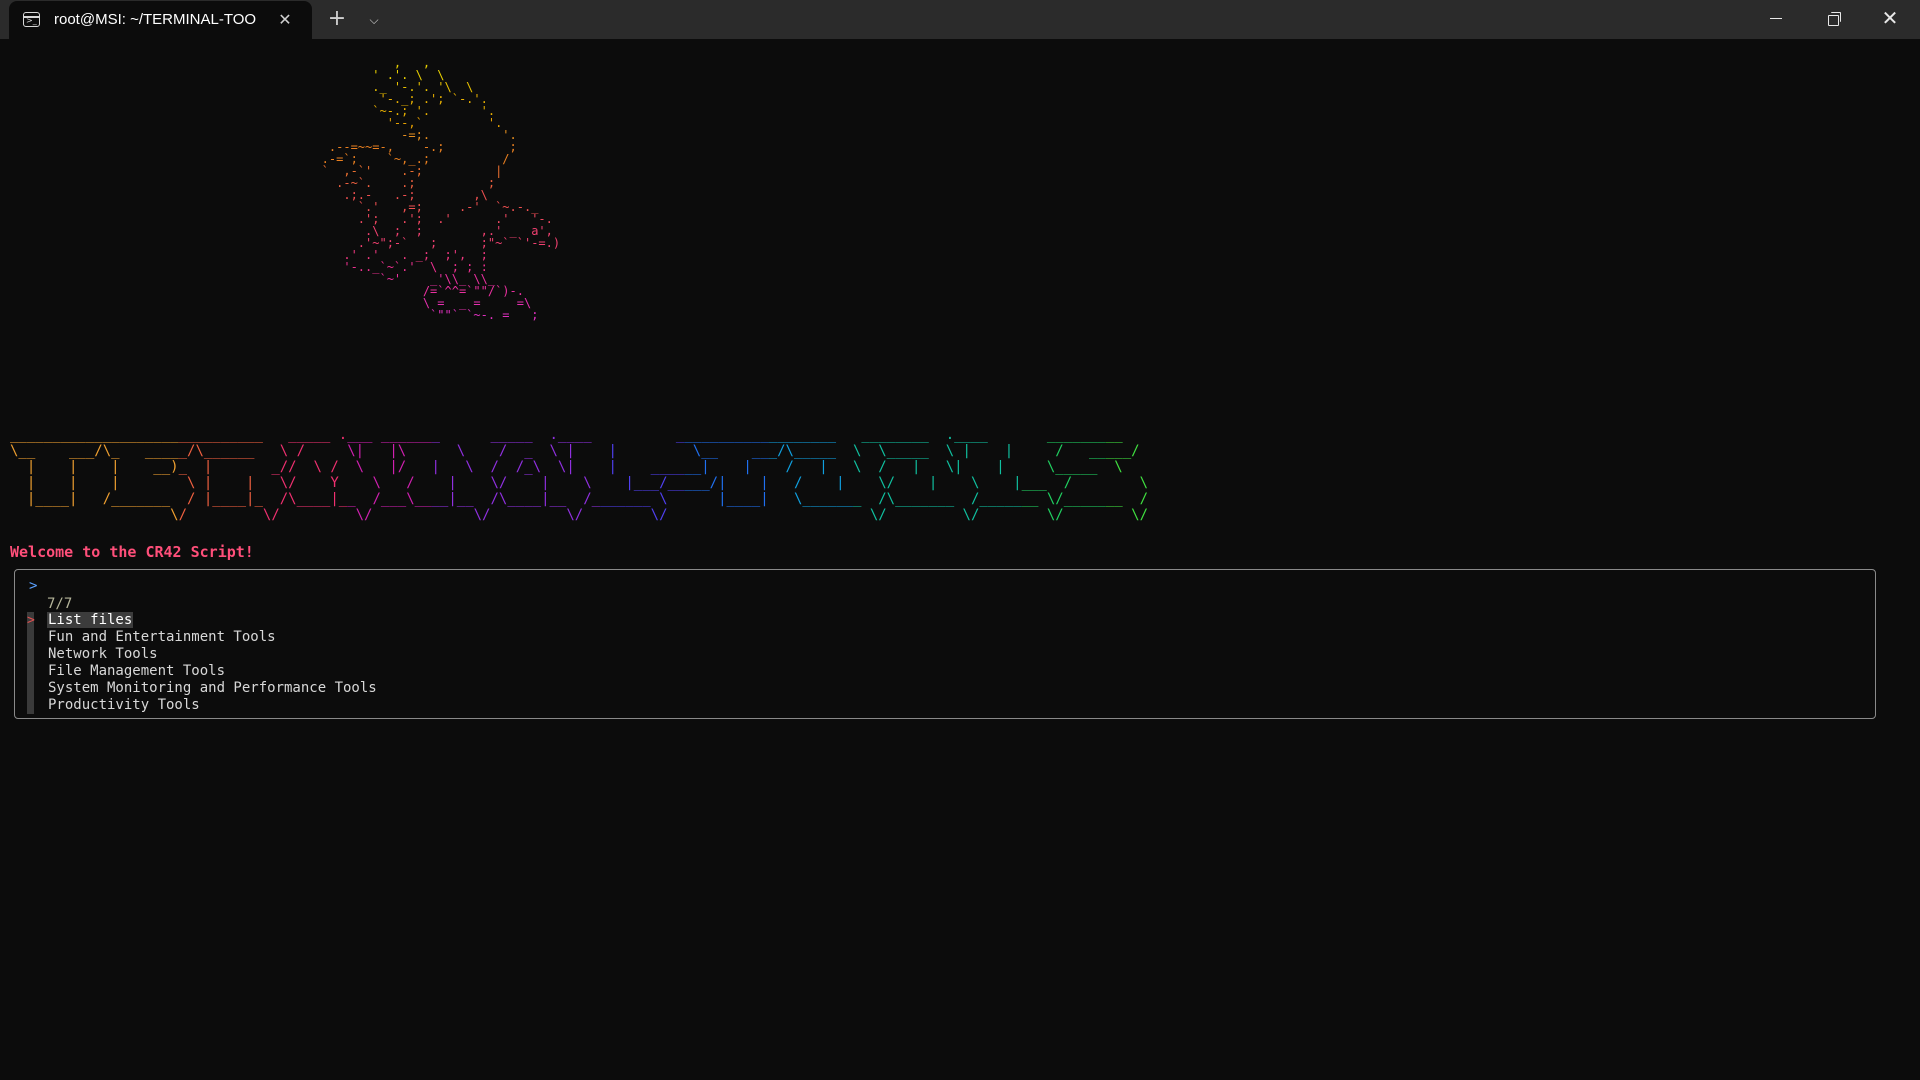  I want to click on banner-segment: _// \ /, so click(305, 467).